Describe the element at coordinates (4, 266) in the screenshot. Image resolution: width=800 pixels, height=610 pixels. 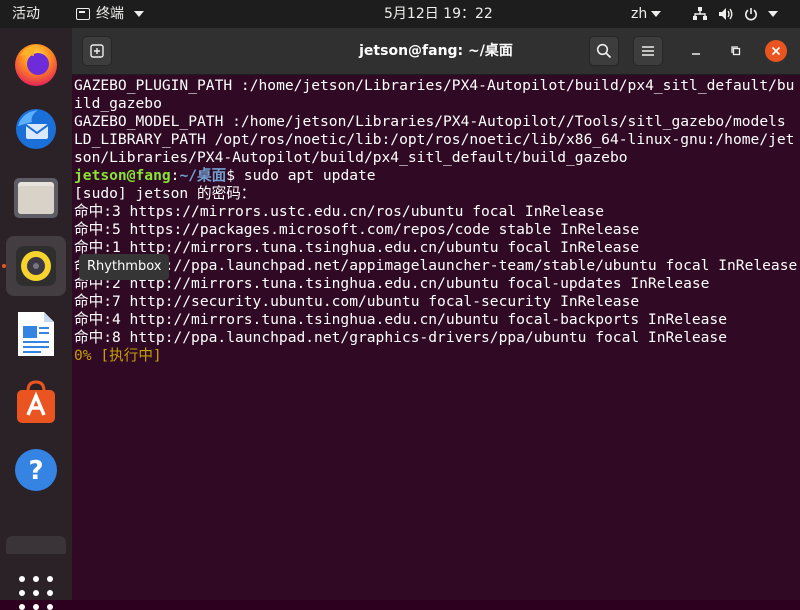
I see `running-indicator` at that location.